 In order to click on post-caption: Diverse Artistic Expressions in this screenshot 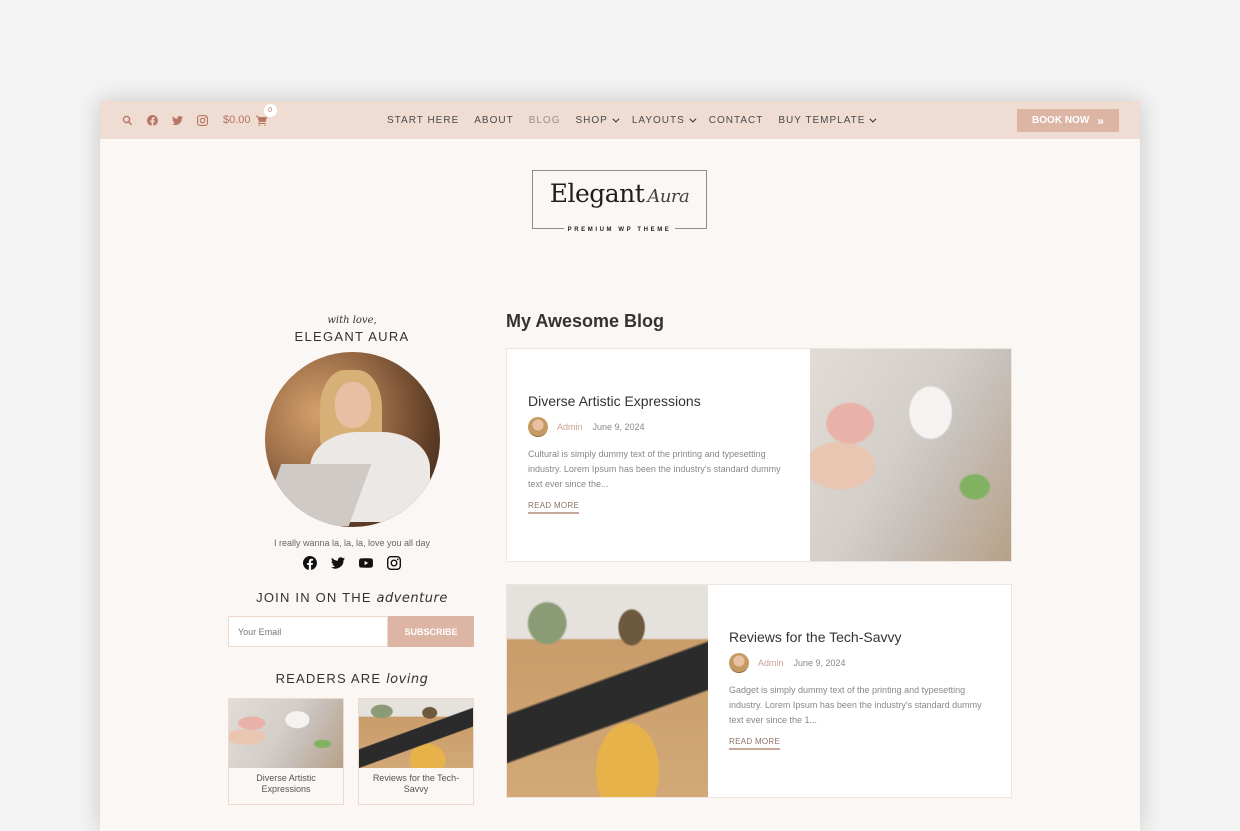, I will do `click(286, 783)`.